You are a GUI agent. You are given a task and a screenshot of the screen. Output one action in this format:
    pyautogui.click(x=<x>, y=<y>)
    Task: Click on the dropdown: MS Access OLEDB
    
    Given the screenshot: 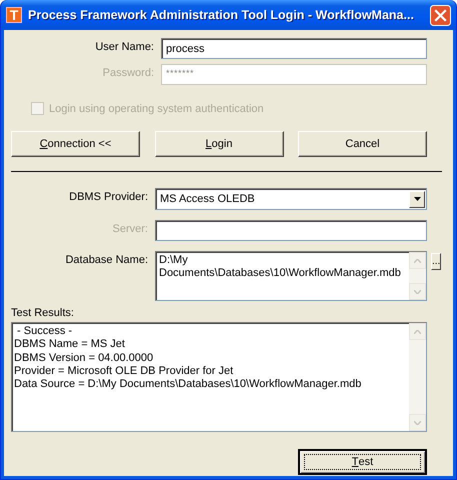 What is the action you would take?
    pyautogui.click(x=291, y=199)
    